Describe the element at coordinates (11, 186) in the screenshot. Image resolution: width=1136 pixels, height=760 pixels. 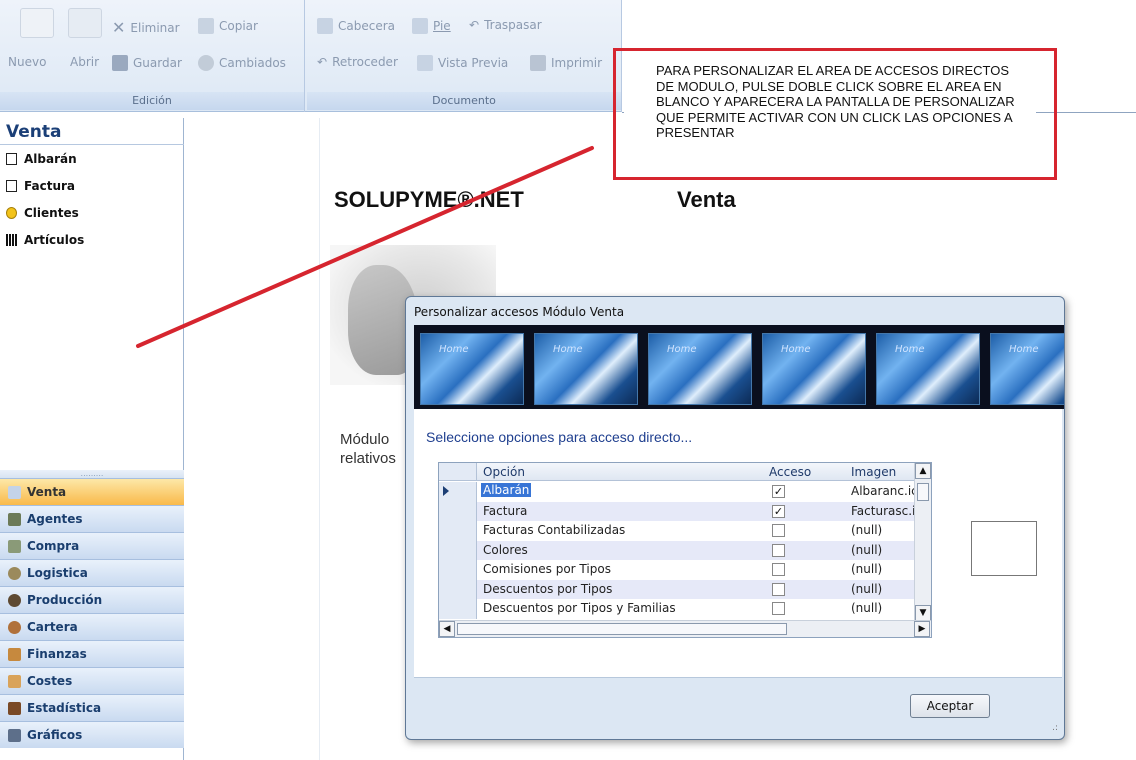
I see `invoice-icon` at that location.